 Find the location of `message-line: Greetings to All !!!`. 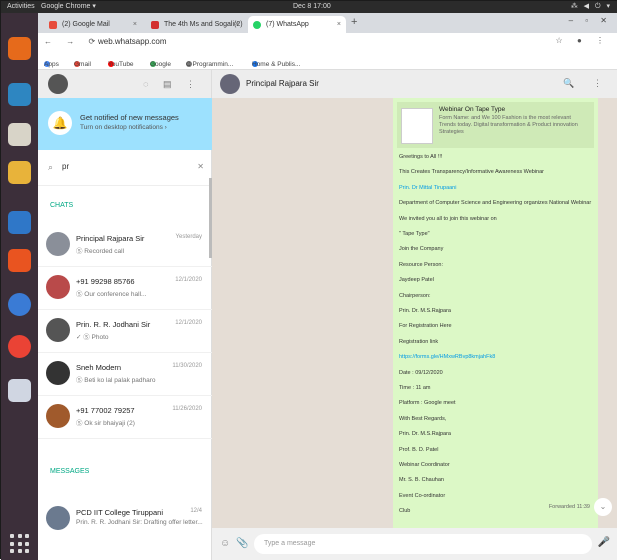

message-line: Greetings to All !!! is located at coordinates (421, 157).